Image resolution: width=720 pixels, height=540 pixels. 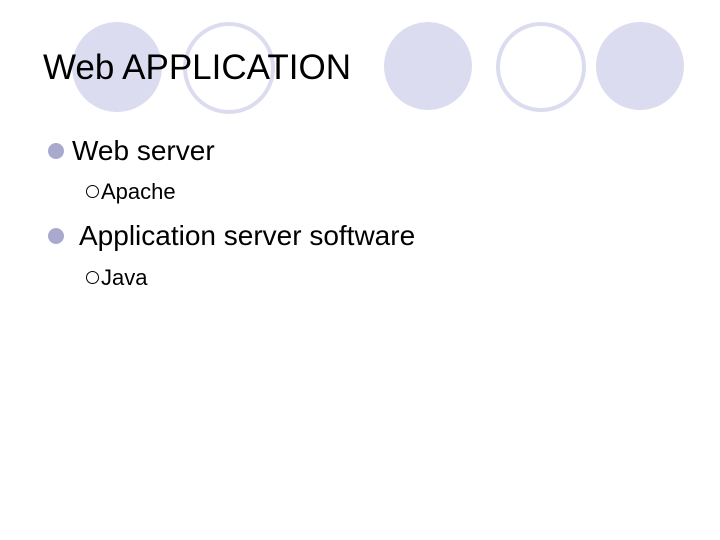 I want to click on slide-title: Web APPLICATION, so click(x=197, y=67).